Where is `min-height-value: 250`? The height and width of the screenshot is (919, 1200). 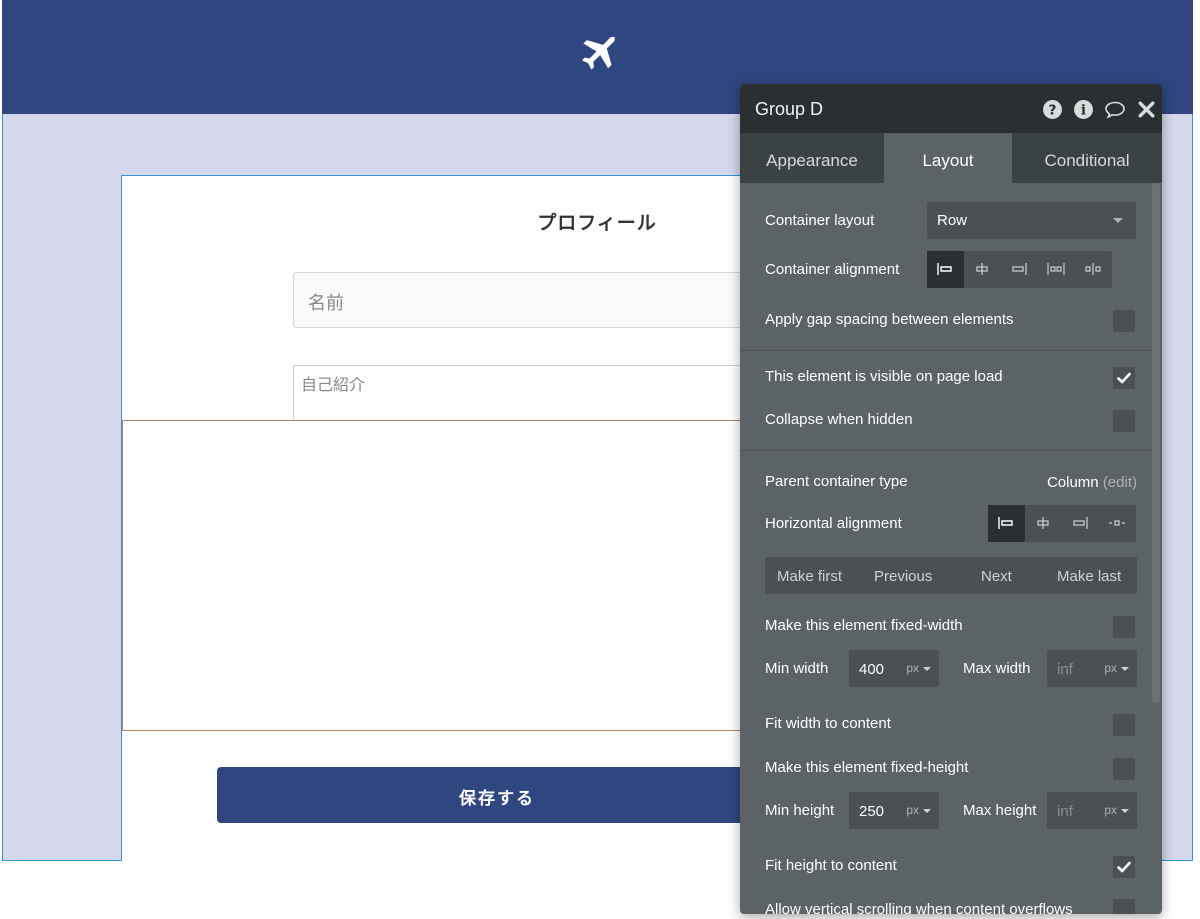 min-height-value: 250 is located at coordinates (872, 811).